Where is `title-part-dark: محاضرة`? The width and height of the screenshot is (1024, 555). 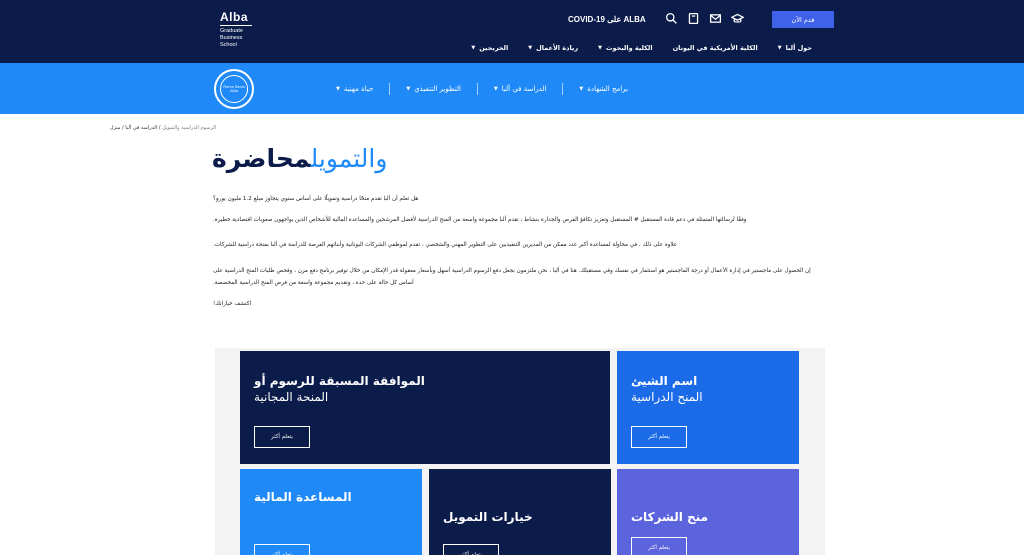
title-part-dark: محاضرة is located at coordinates (261, 158).